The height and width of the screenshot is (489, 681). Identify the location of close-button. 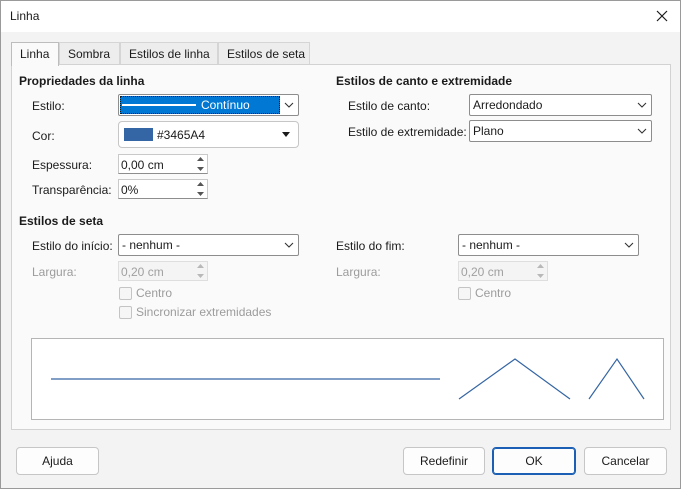
(662, 16).